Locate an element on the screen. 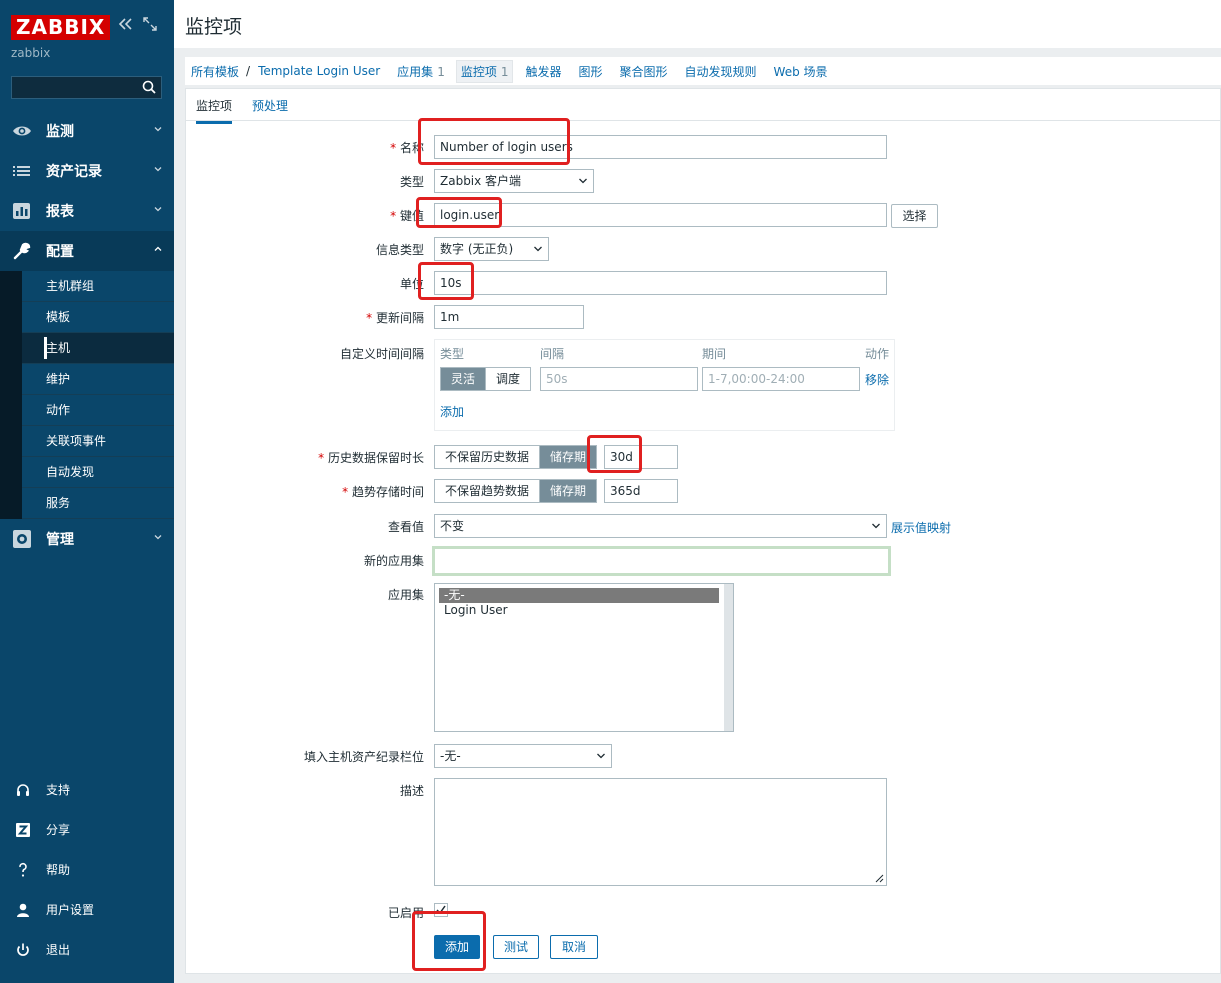  submenu-services: 服务 is located at coordinates (98, 503).